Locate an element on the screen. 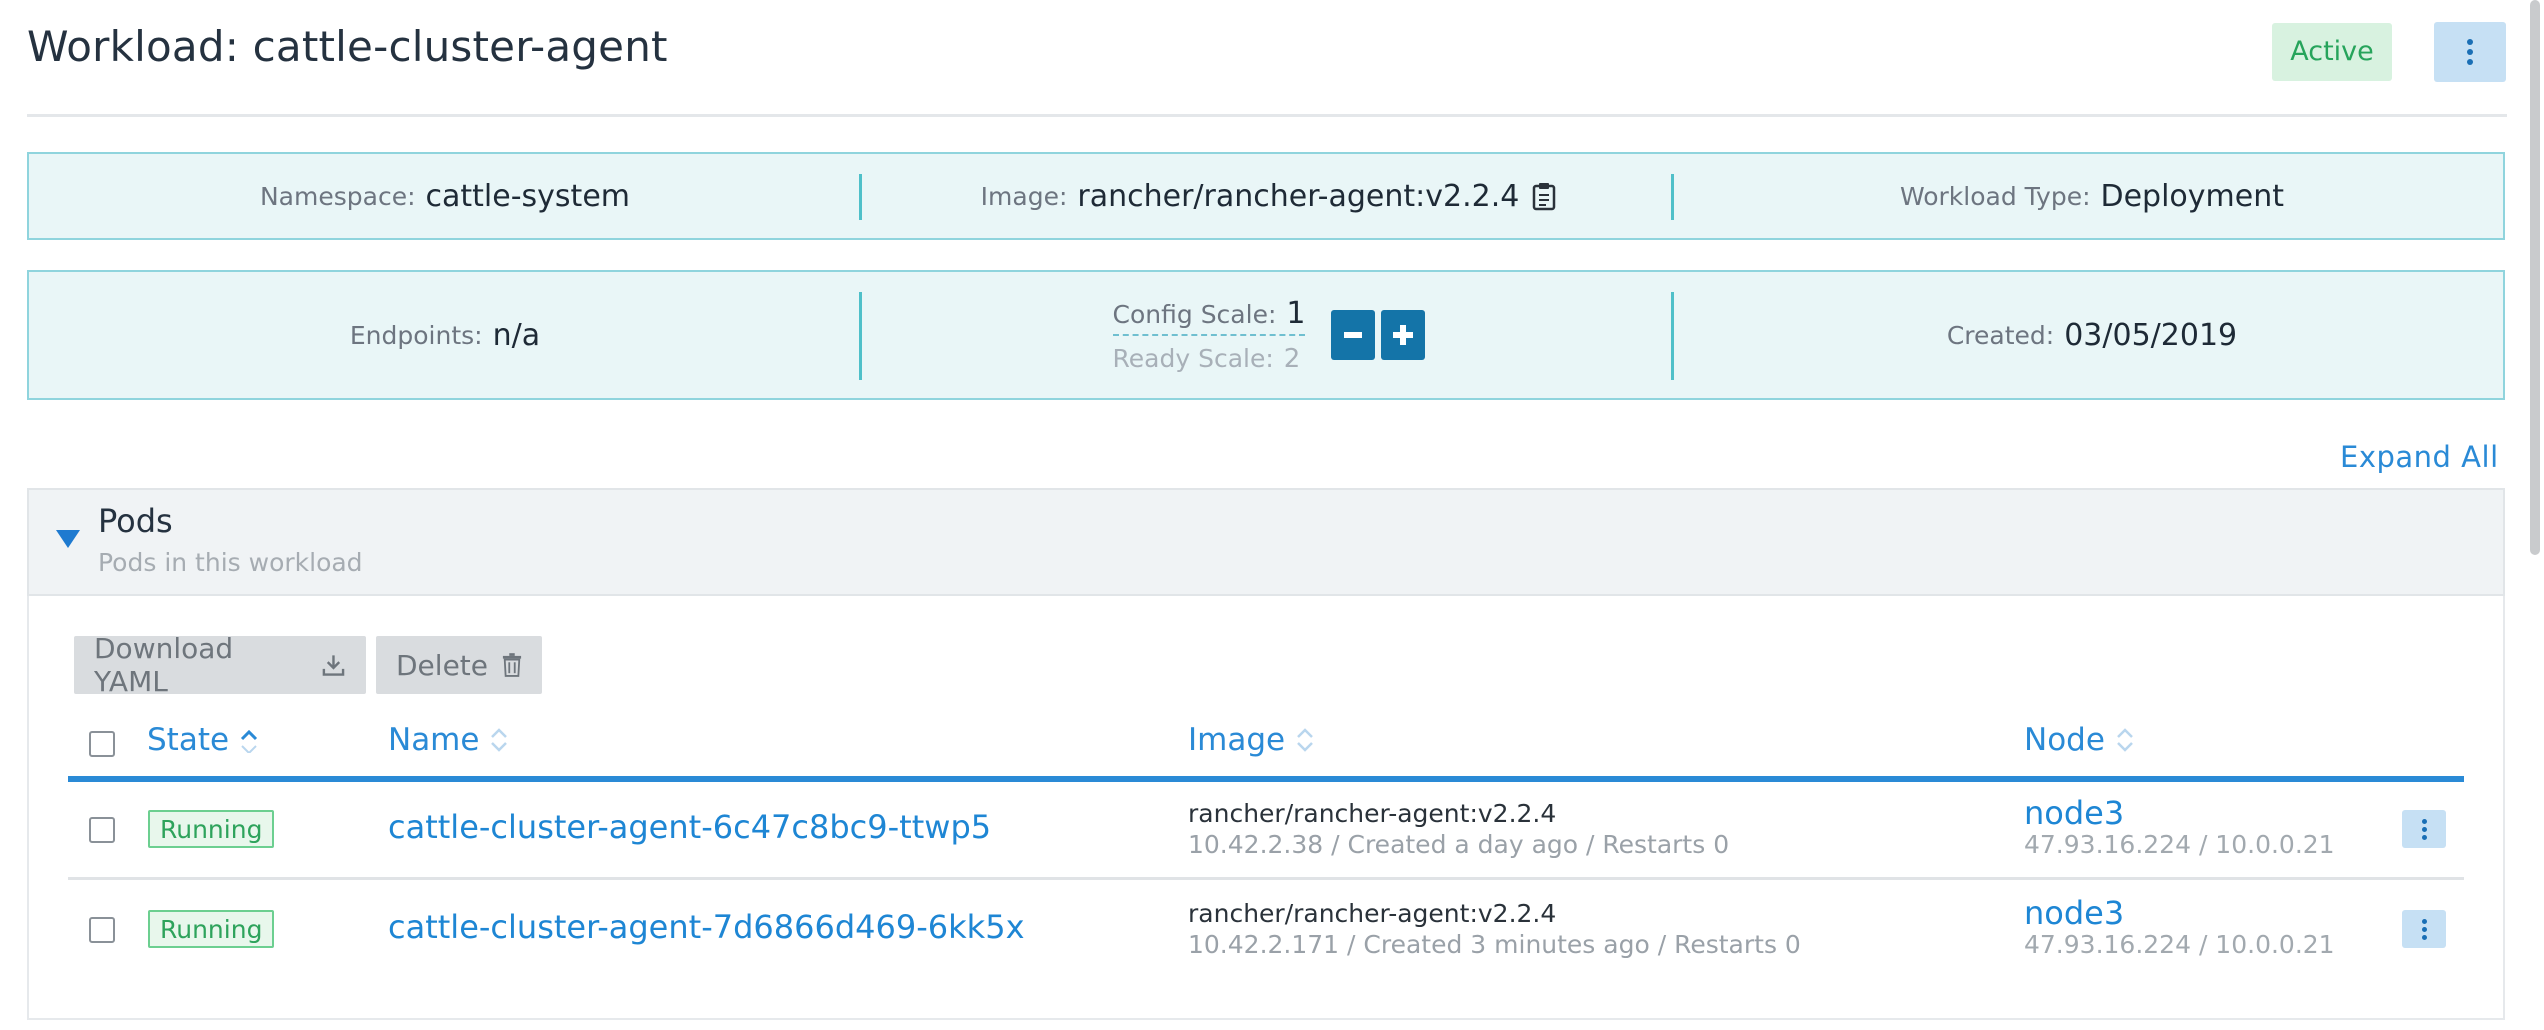 Image resolution: width=2544 pixels, height=1030 pixels. delete-label: Delete is located at coordinates (442, 665).